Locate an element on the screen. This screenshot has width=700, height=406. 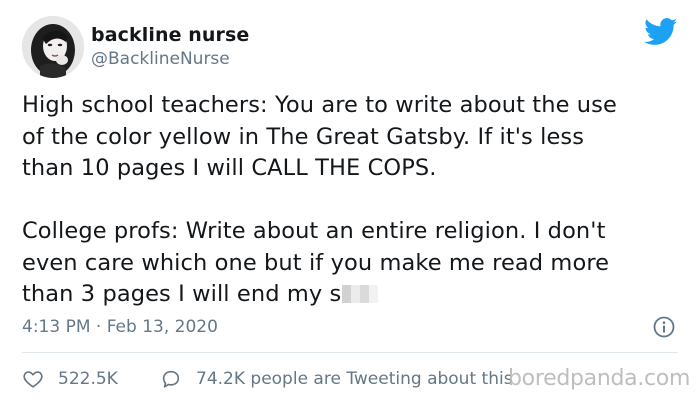
tweeting-about-text: 74.2K people are Tweeting about this is located at coordinates (354, 379).